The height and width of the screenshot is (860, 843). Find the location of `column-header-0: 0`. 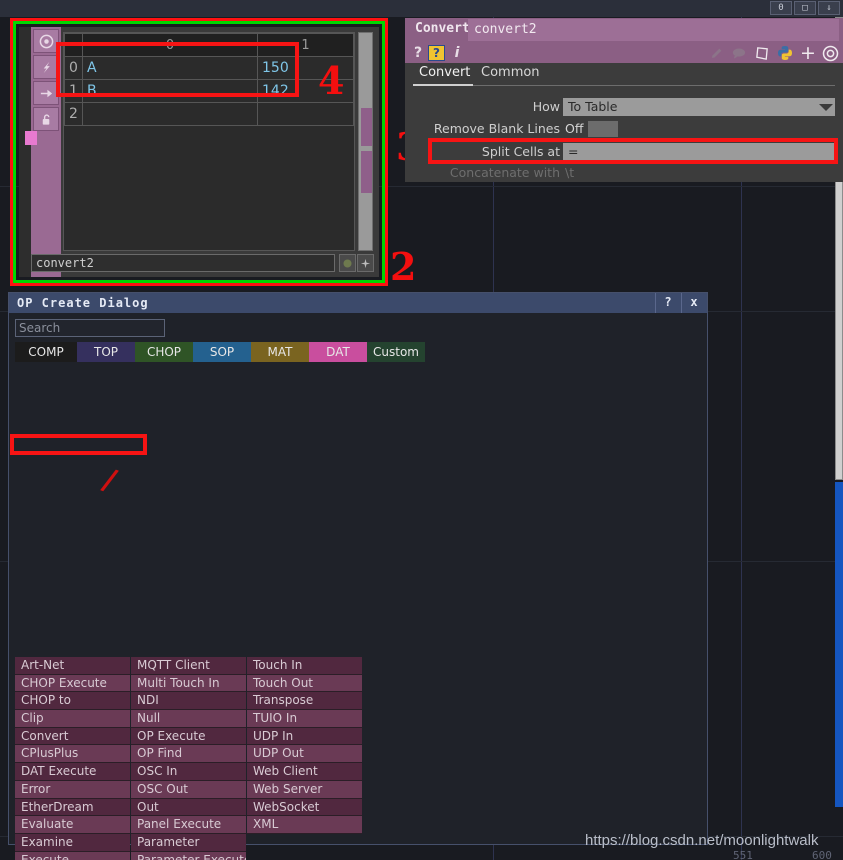

column-header-0: 0 is located at coordinates (170, 45).